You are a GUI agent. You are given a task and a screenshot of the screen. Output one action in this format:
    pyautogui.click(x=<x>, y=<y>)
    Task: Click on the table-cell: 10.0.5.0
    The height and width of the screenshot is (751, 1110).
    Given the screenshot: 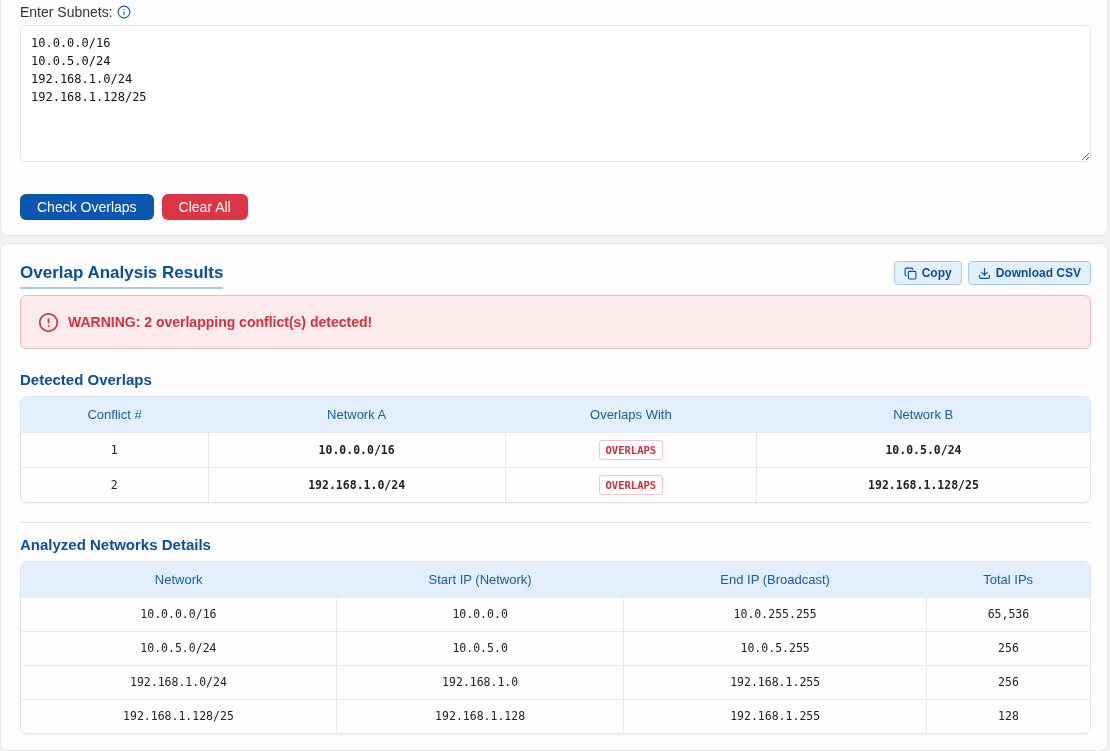 What is the action you would take?
    pyautogui.click(x=480, y=648)
    